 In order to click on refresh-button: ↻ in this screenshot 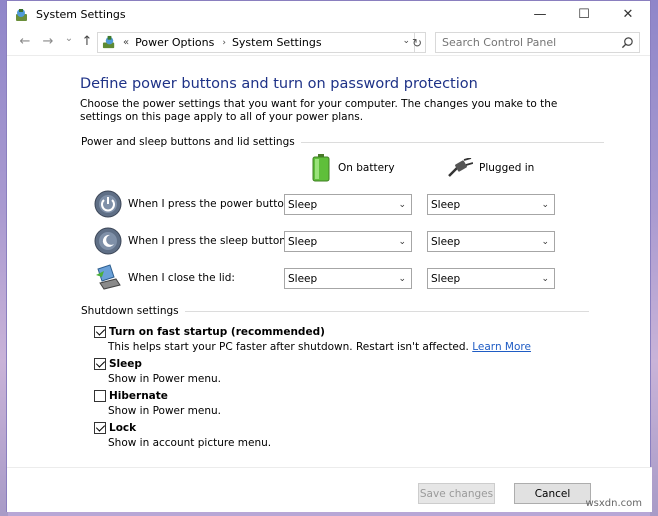, I will do `click(417, 42)`.